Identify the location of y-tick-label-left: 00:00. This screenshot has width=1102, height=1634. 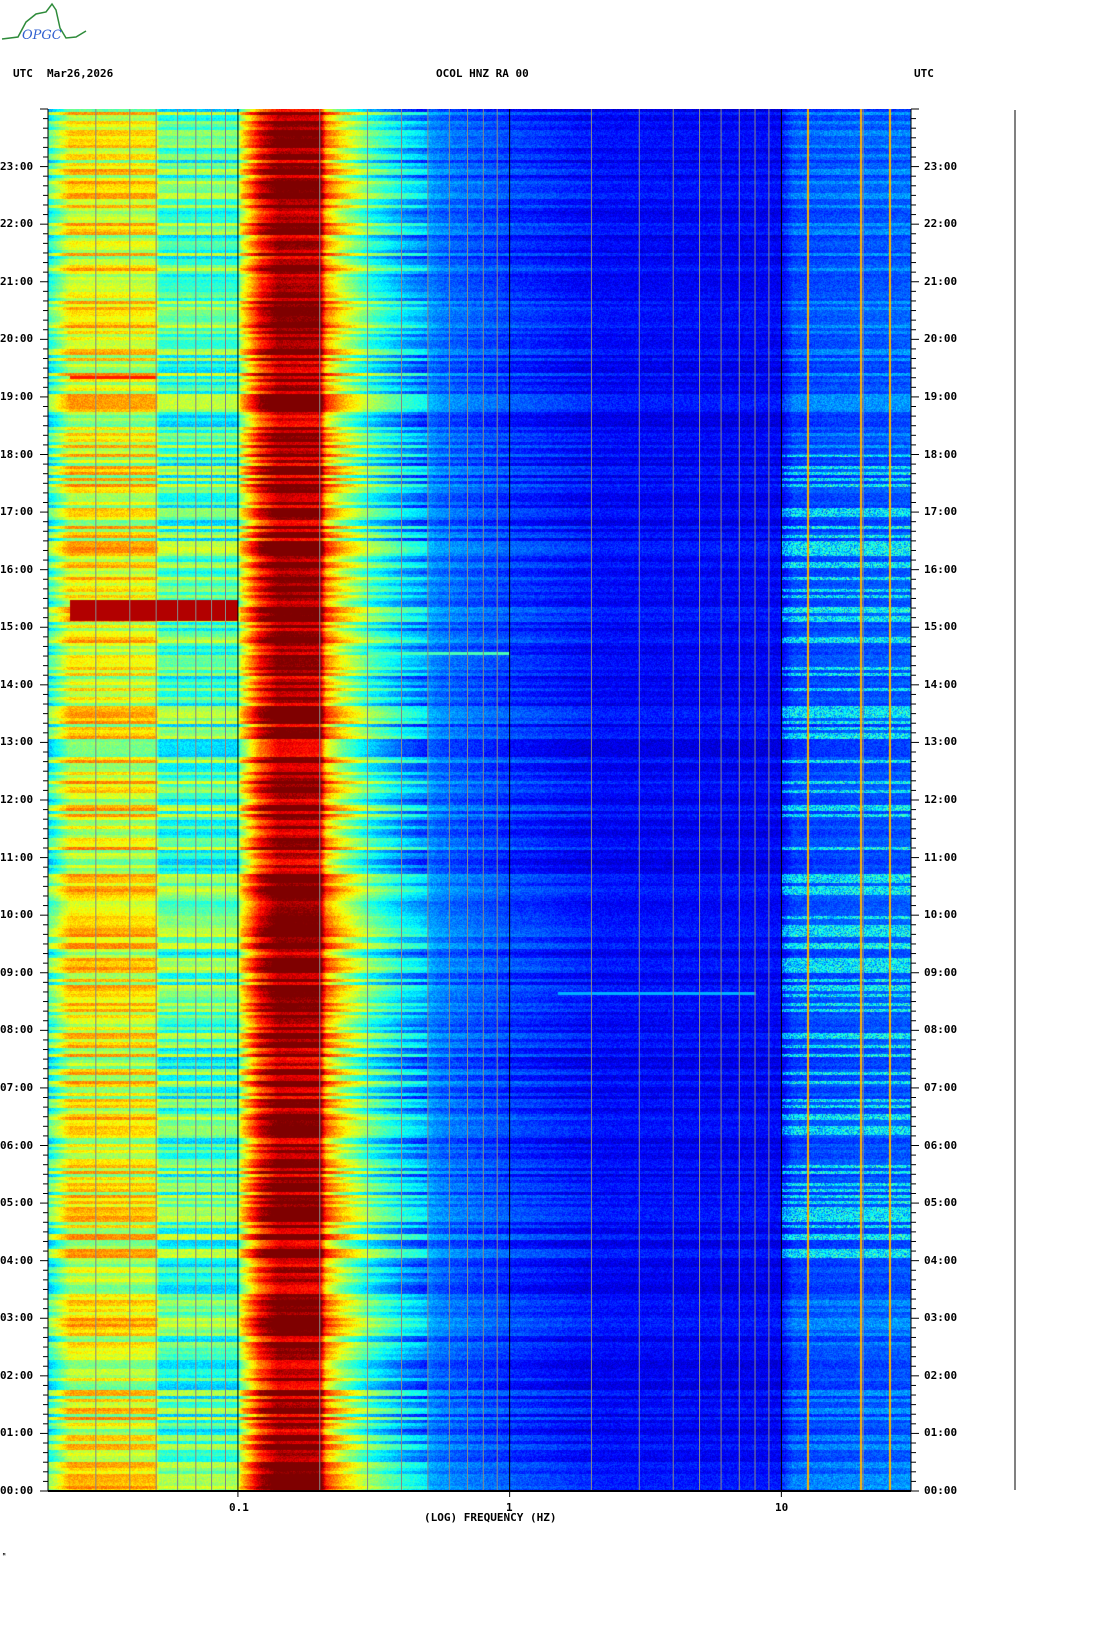
(17, 1490).